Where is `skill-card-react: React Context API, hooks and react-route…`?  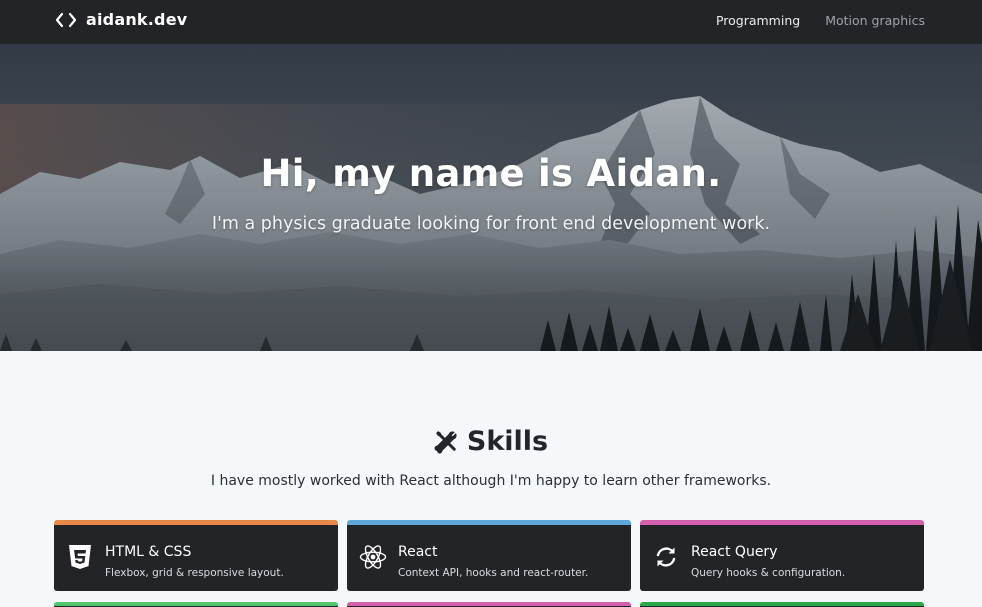
skill-card-react: React Context API, hooks and react-route… is located at coordinates (489, 555).